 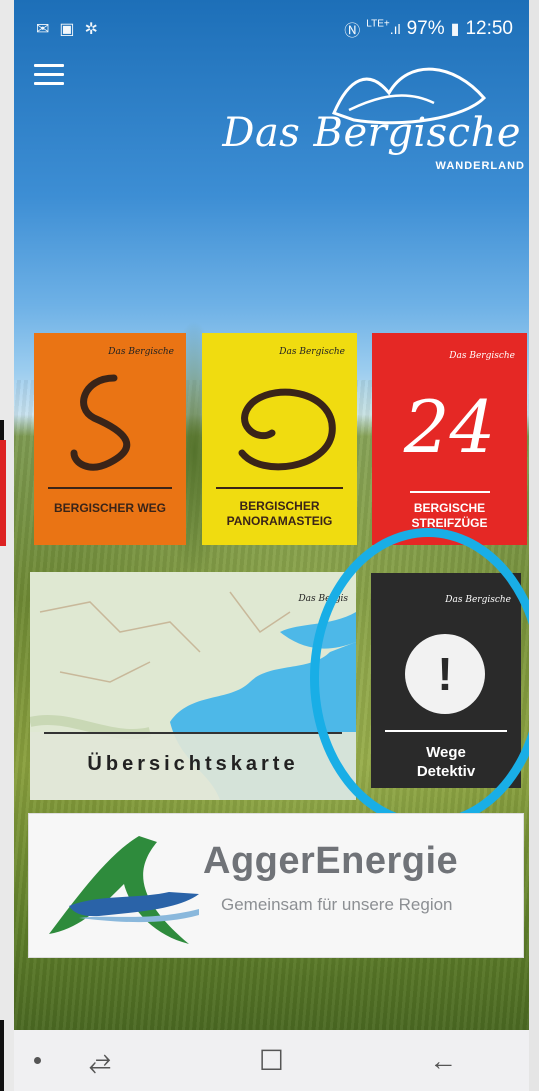 I want to click on nfc-icon: Ⓝ, so click(x=352, y=31).